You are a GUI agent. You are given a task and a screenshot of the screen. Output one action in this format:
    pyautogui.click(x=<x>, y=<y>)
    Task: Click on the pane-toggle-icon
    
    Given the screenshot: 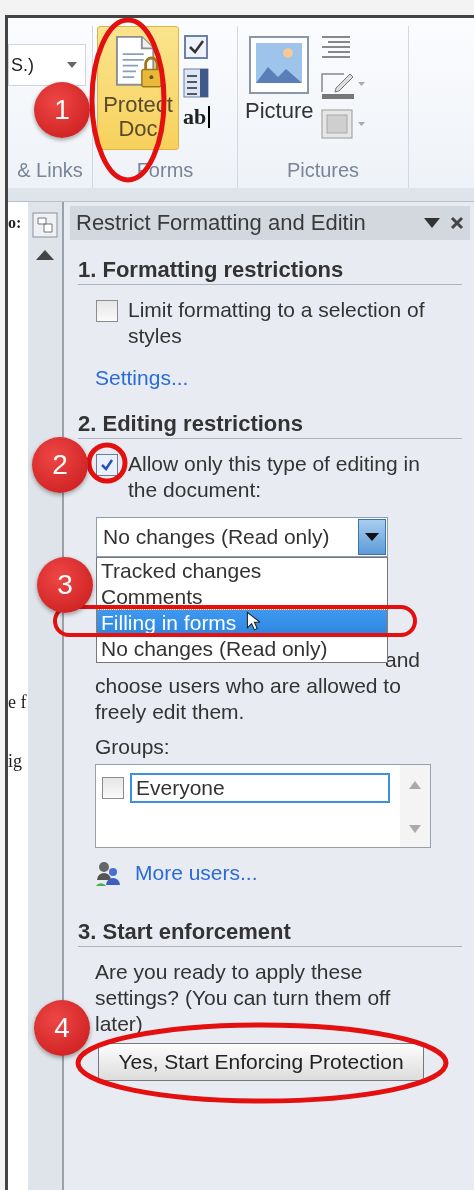 What is the action you would take?
    pyautogui.click(x=45, y=225)
    